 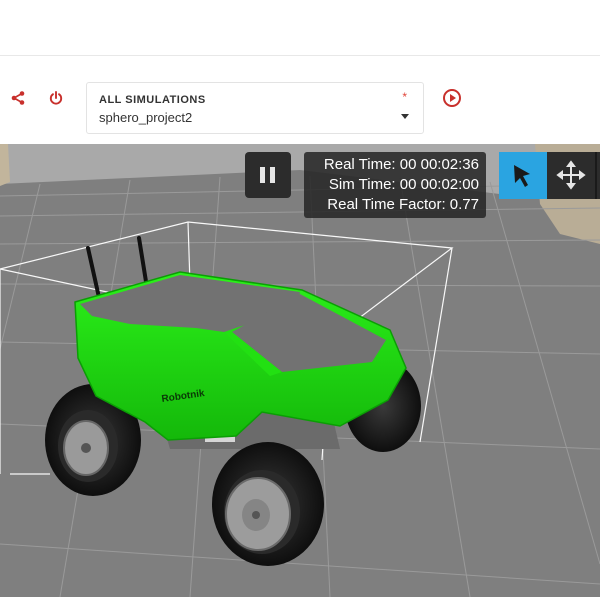 I want to click on share-icon, so click(x=18, y=98).